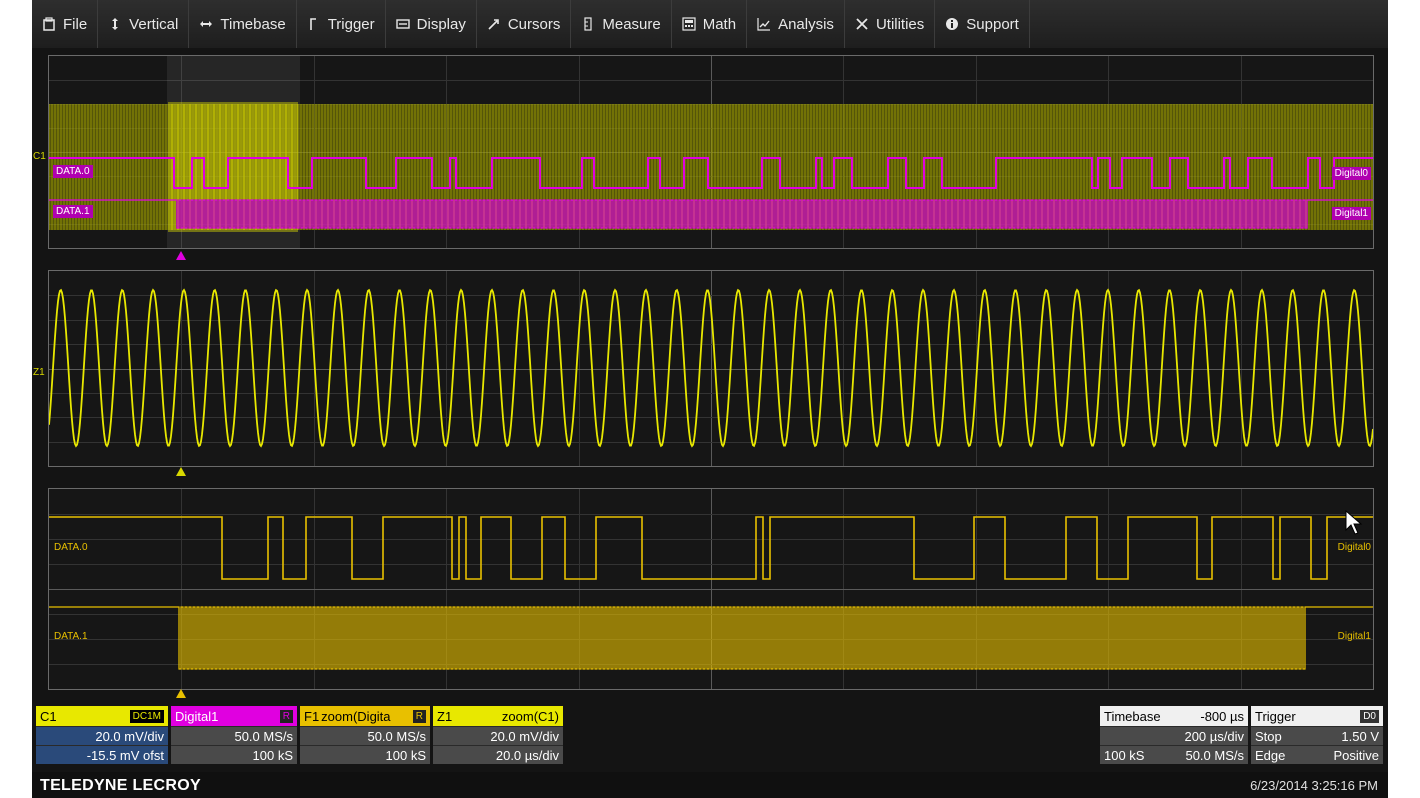 The width and height of the screenshot is (1420, 798). I want to click on descriptor-row: -15.5 mV ofst, so click(102, 754).